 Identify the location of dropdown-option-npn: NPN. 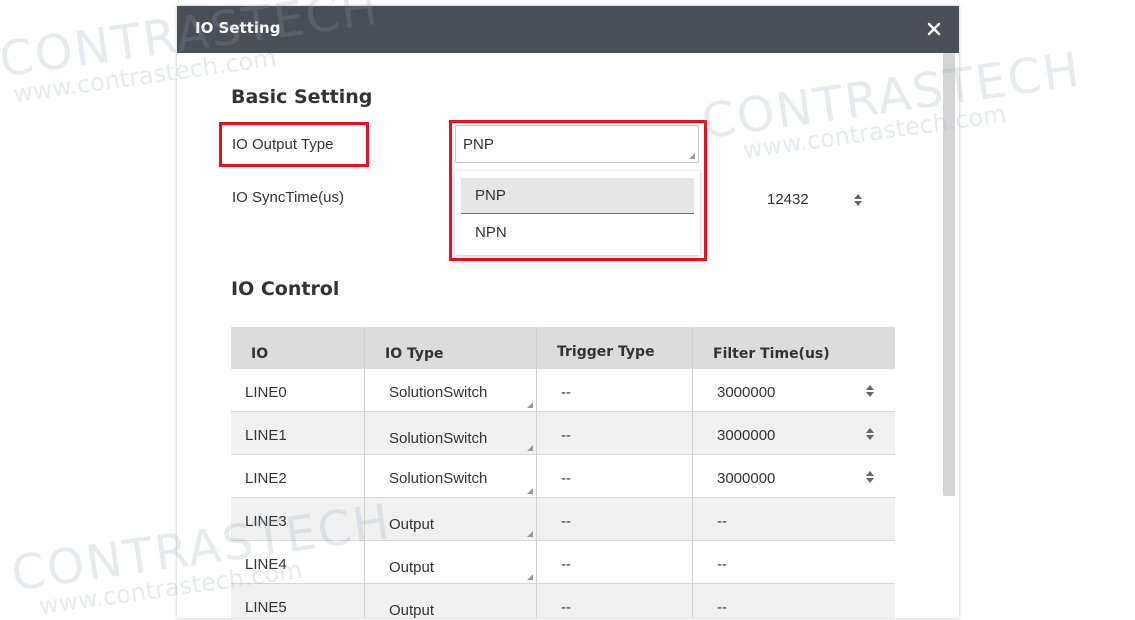
(577, 233).